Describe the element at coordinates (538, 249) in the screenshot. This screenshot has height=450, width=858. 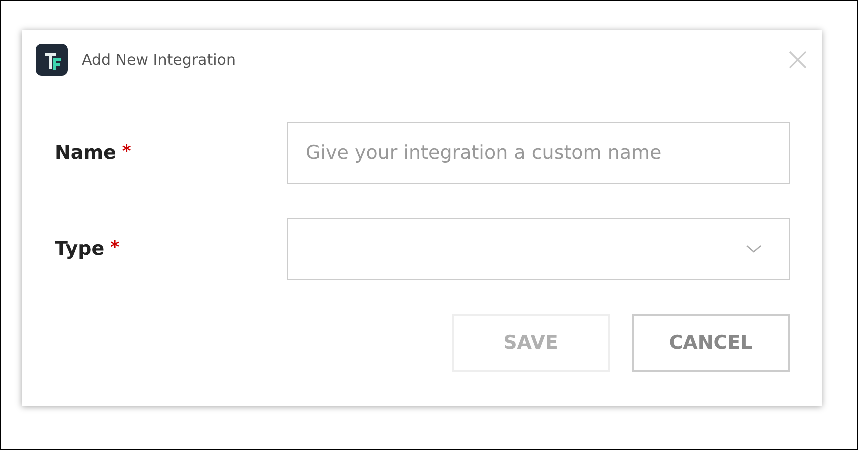
I see `type-dropdown` at that location.